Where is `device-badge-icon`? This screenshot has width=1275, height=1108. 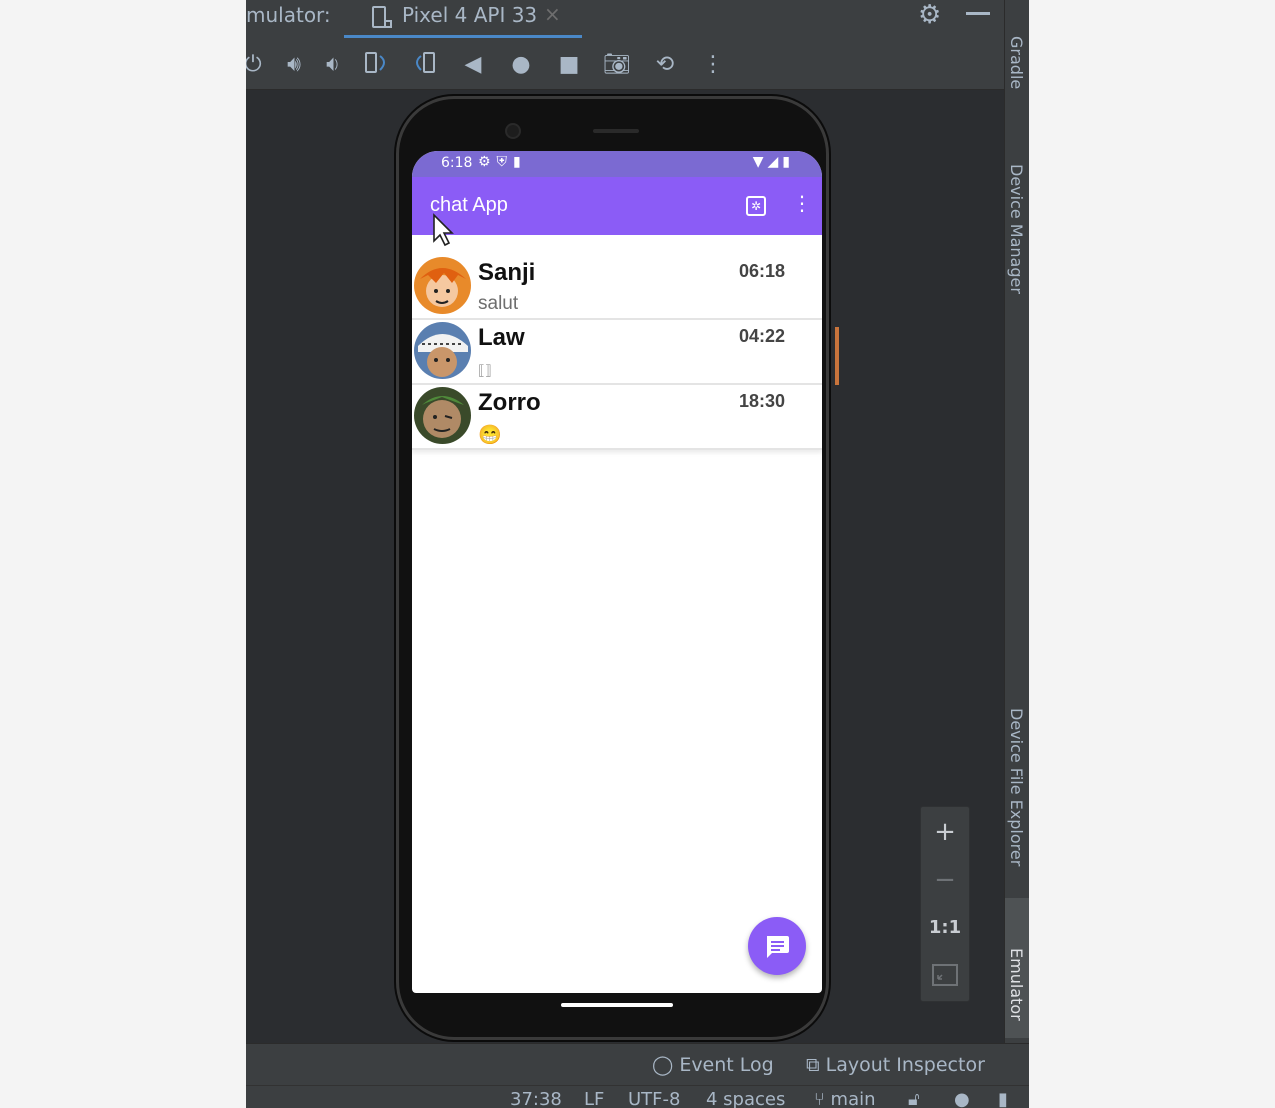
device-badge-icon is located at coordinates (388, 24).